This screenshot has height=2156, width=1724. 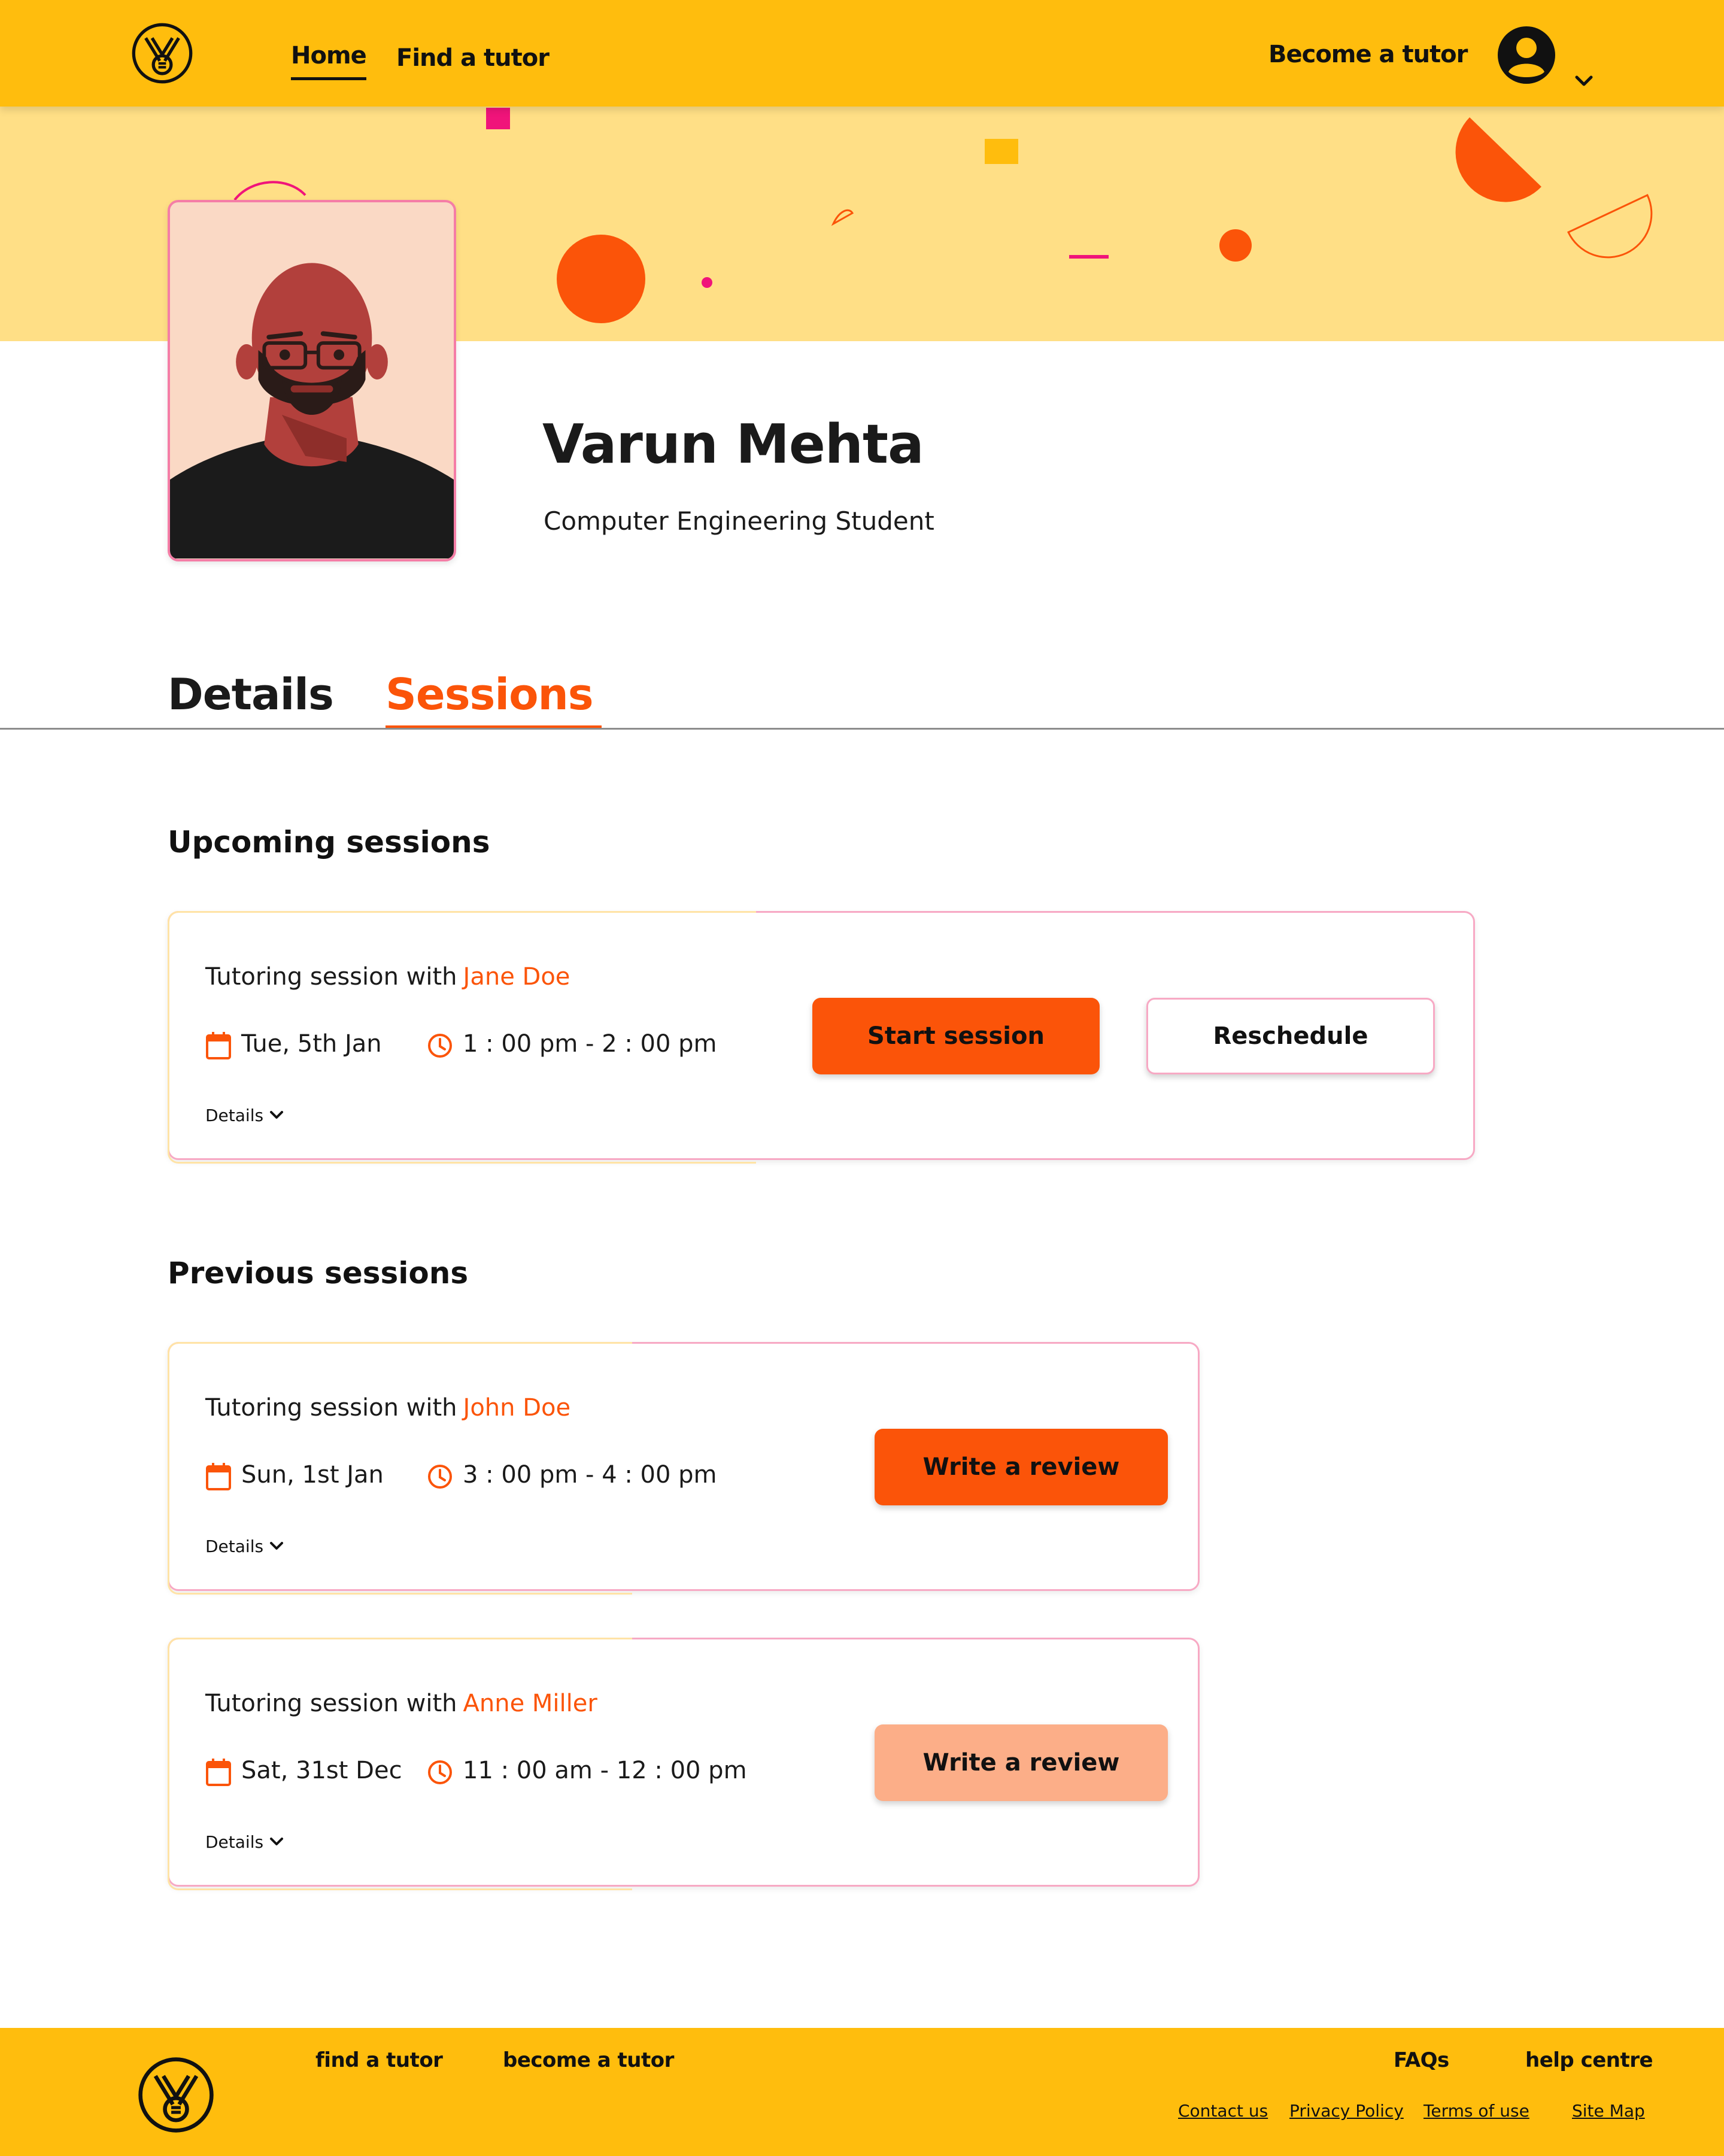 I want to click on session-meta: Sat, 31st Dec 11 : 00 am - 12 : 00 pm, so click(x=476, y=1771).